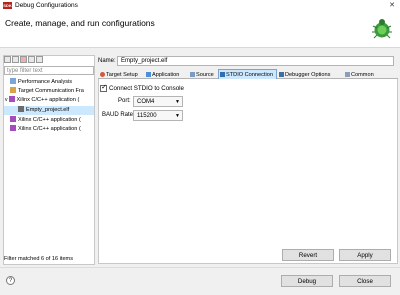  I want to click on app-icon: SDK, so click(7, 5).